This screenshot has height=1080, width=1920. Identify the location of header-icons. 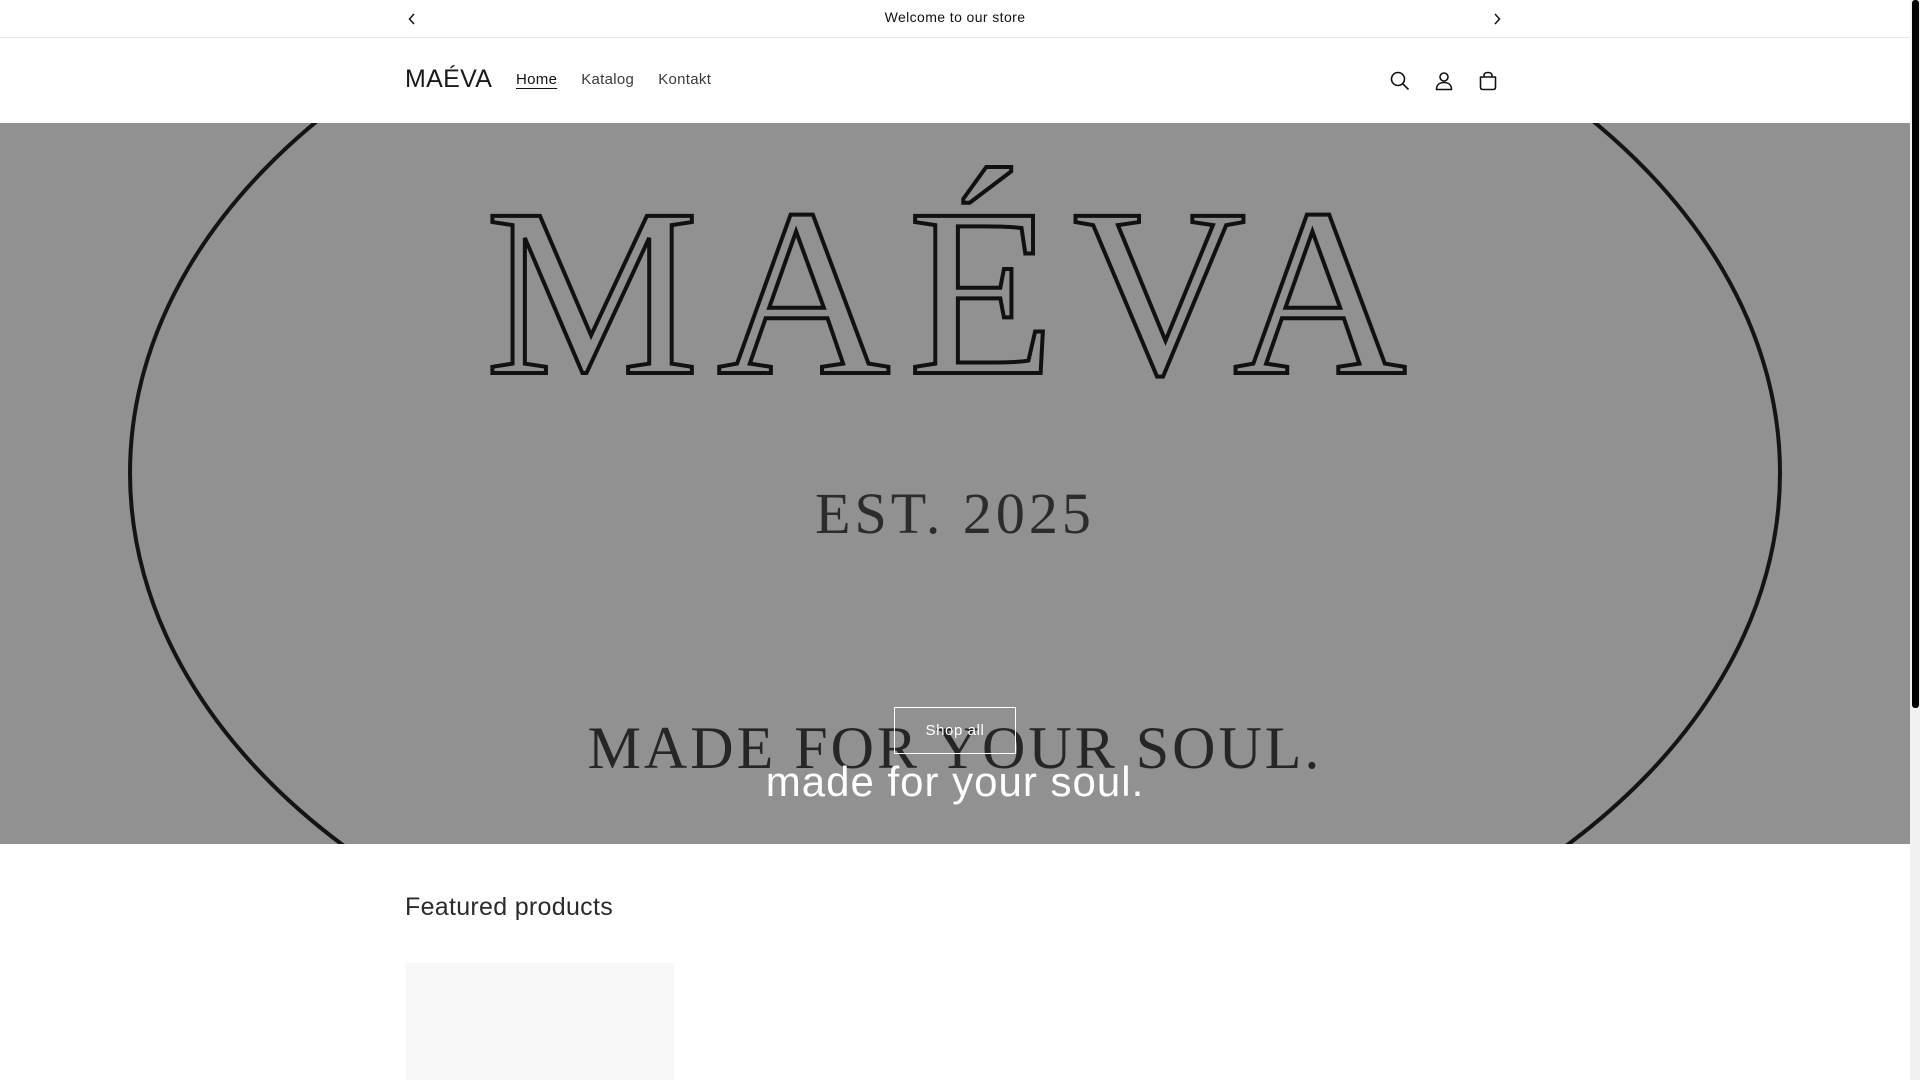
(1444, 81).